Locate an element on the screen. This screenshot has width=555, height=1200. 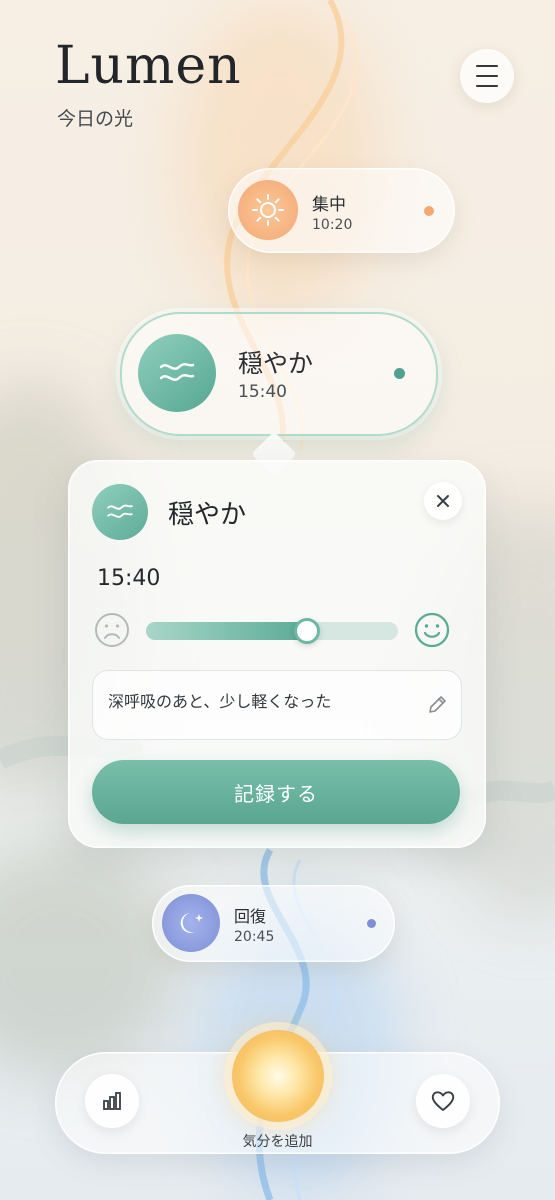
mood-label: 回復 is located at coordinates (250, 916).